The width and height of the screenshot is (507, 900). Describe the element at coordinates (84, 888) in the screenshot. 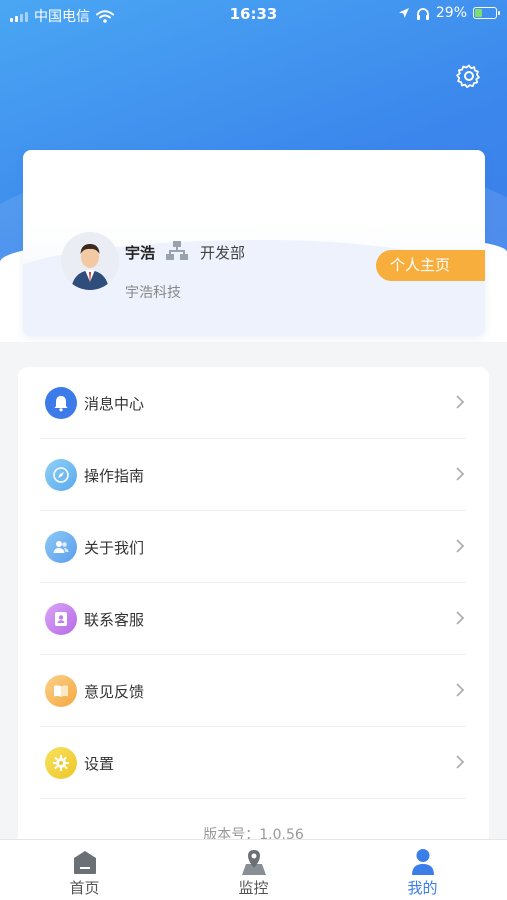

I see `tab-label: 首页` at that location.